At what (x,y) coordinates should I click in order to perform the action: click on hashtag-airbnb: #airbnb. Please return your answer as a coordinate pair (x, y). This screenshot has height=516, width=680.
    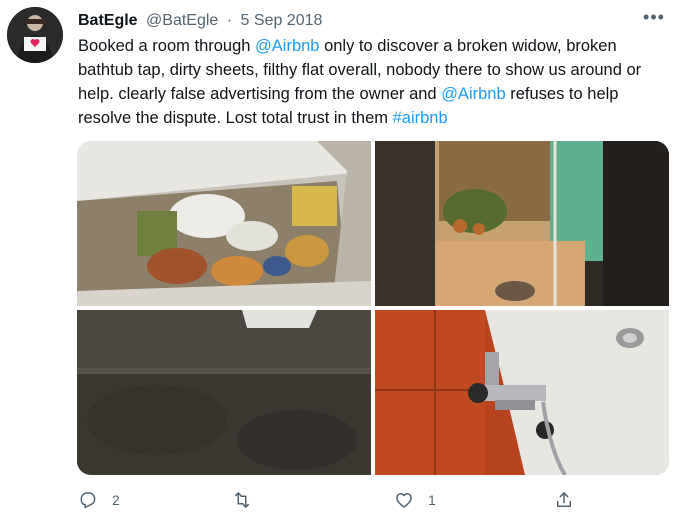
    Looking at the image, I should click on (420, 118).